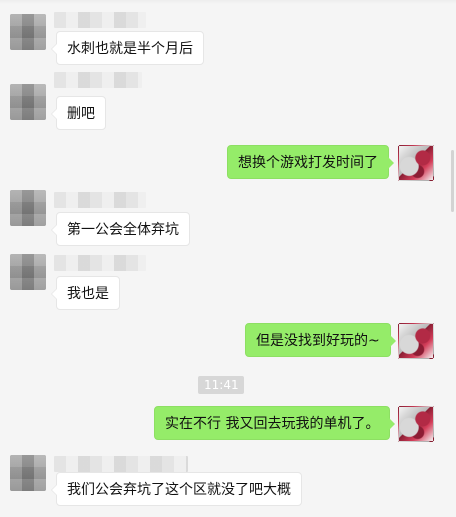 The width and height of the screenshot is (456, 517). I want to click on message-text: 想换个游戏打发时间了, so click(308, 163).